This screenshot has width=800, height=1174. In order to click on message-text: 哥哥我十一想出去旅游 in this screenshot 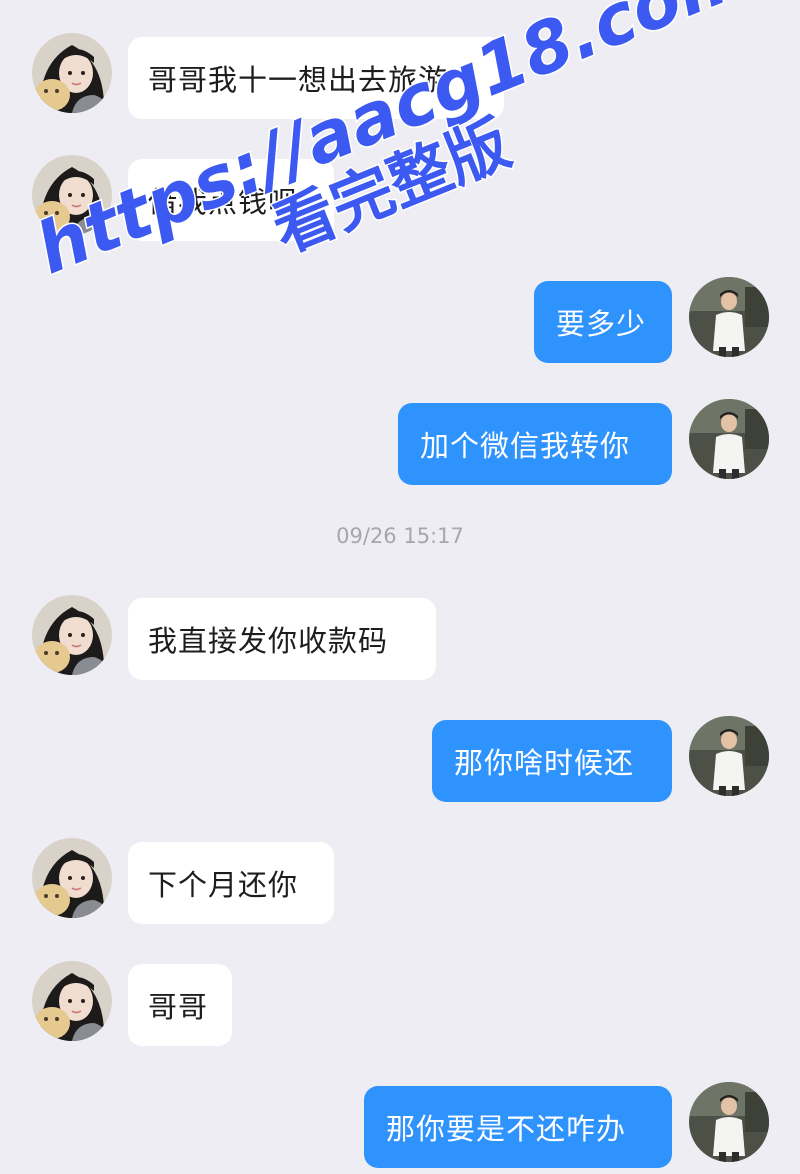, I will do `click(298, 80)`.